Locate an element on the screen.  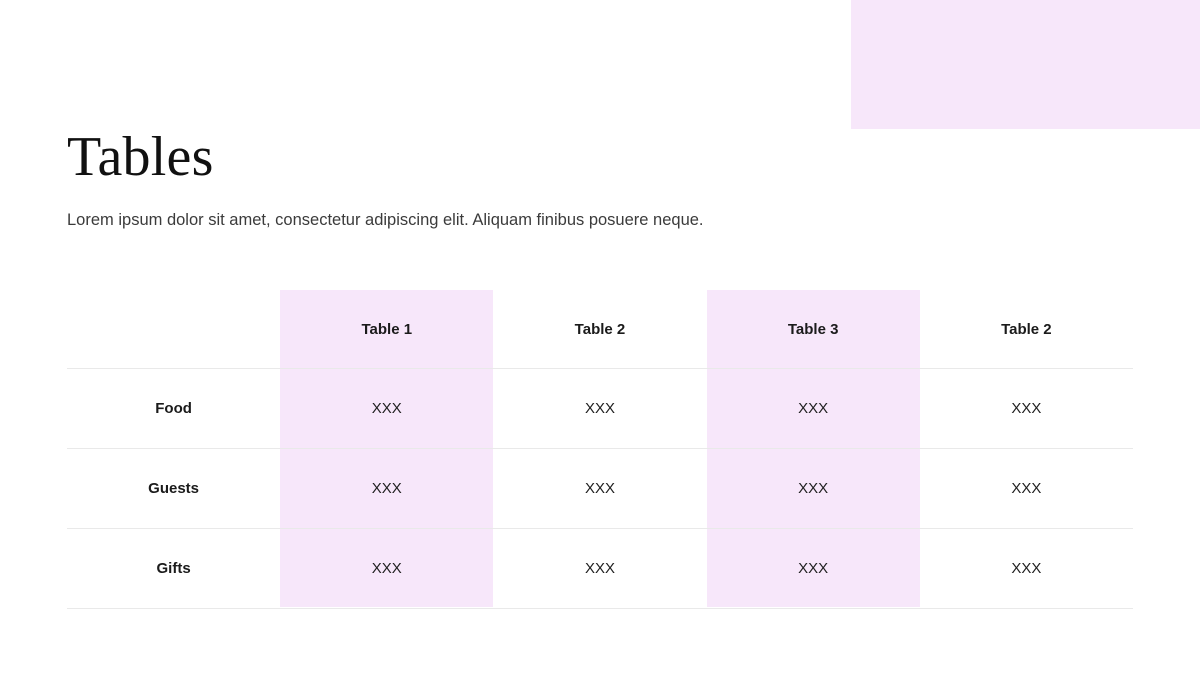
table-corner-cell is located at coordinates (174, 329).